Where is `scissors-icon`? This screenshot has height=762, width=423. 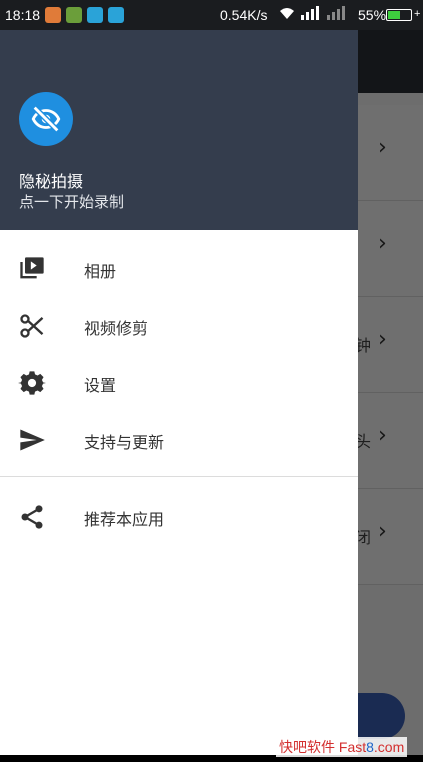 scissors-icon is located at coordinates (32, 326).